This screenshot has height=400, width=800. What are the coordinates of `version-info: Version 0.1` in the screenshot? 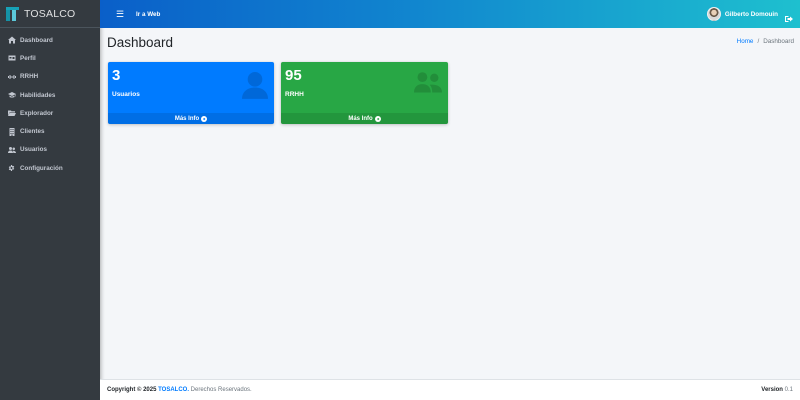 It's located at (777, 390).